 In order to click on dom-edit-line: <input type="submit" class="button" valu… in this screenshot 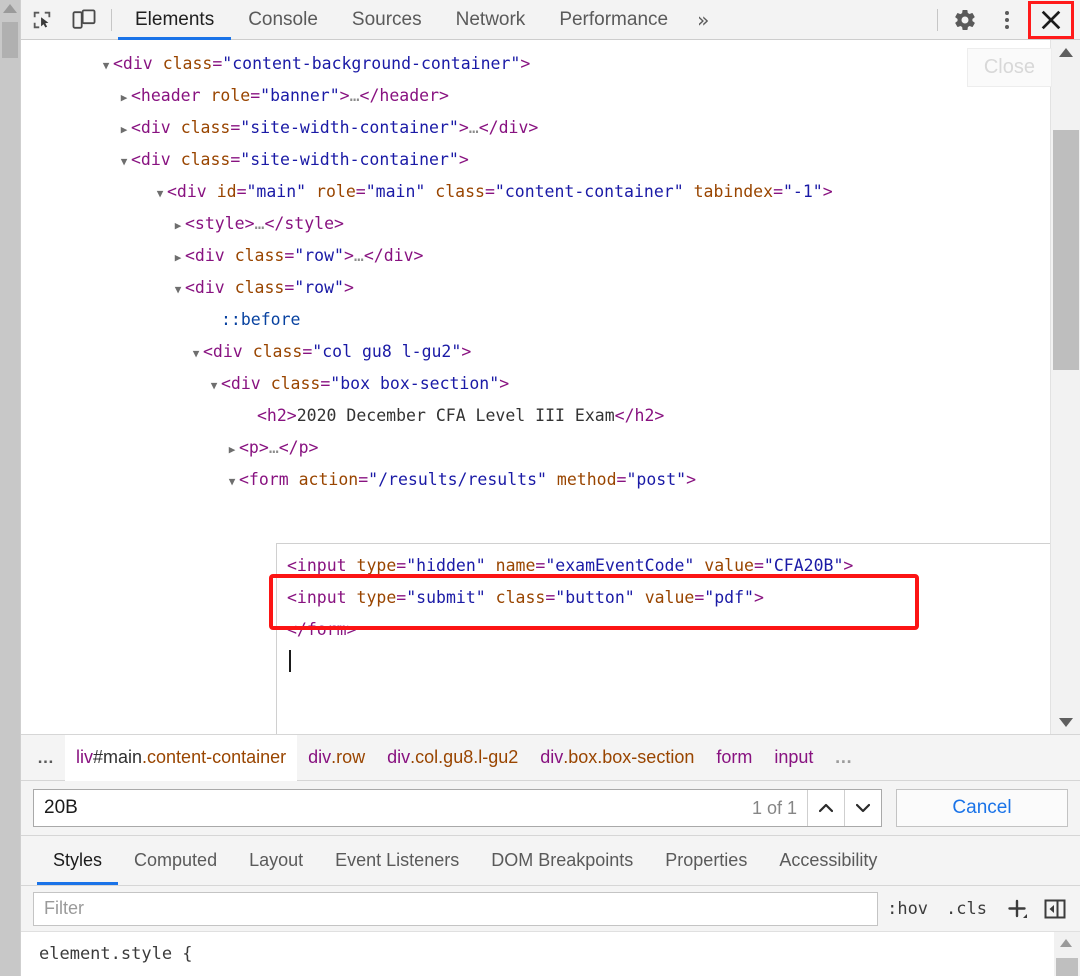, I will do `click(676, 598)`.